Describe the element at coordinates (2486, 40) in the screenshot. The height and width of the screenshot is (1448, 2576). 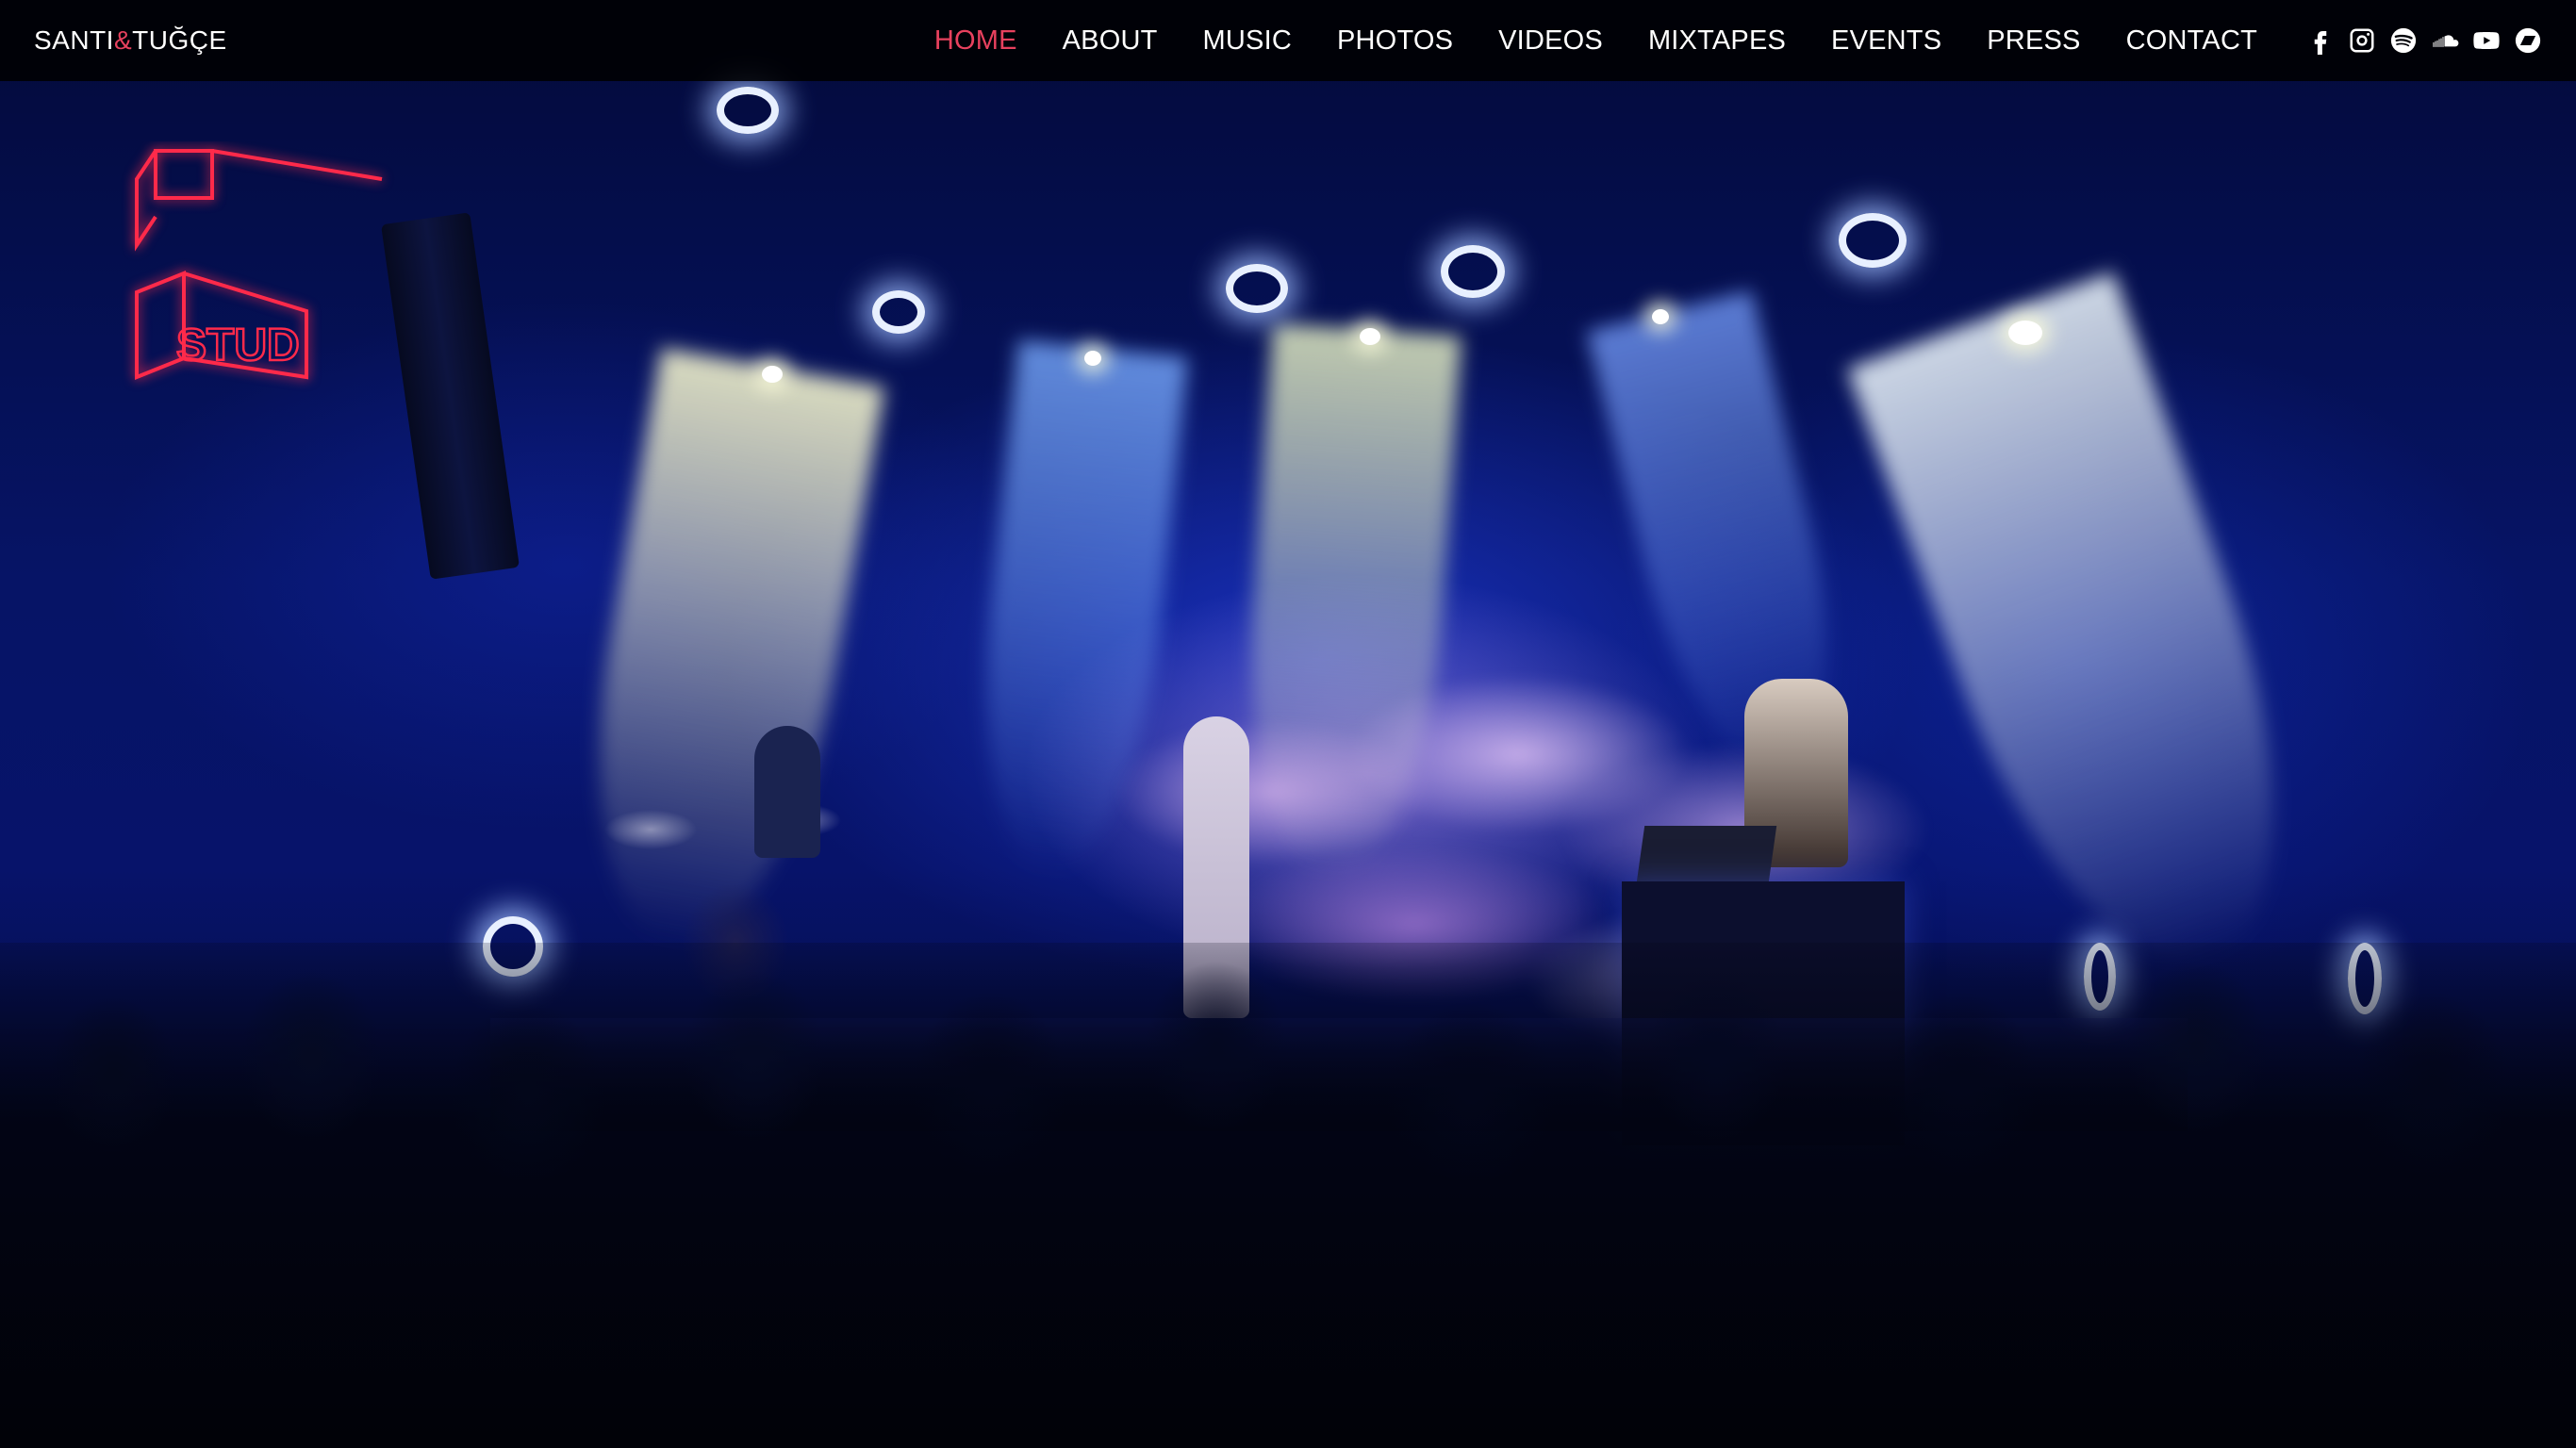
I see `youtube-icon` at that location.